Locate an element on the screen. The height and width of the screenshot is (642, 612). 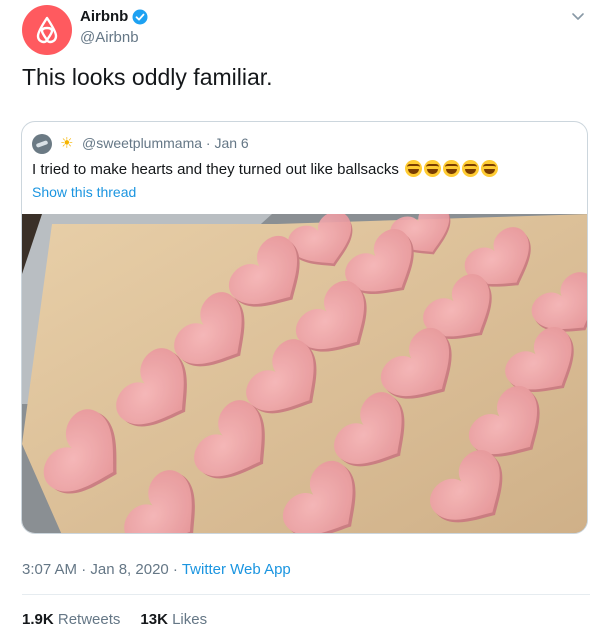
sun-emoji-icon: ☀ is located at coordinates (67, 143).